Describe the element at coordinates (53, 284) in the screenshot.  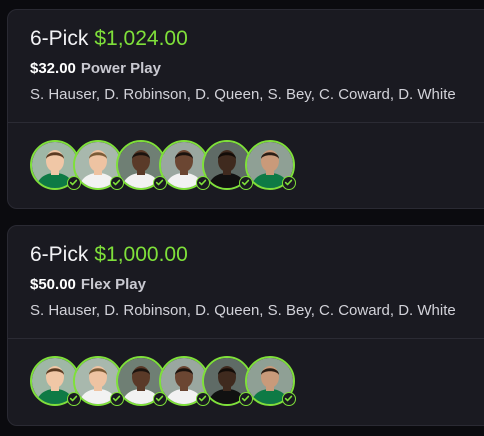
I see `stake-amount: $50.00` at that location.